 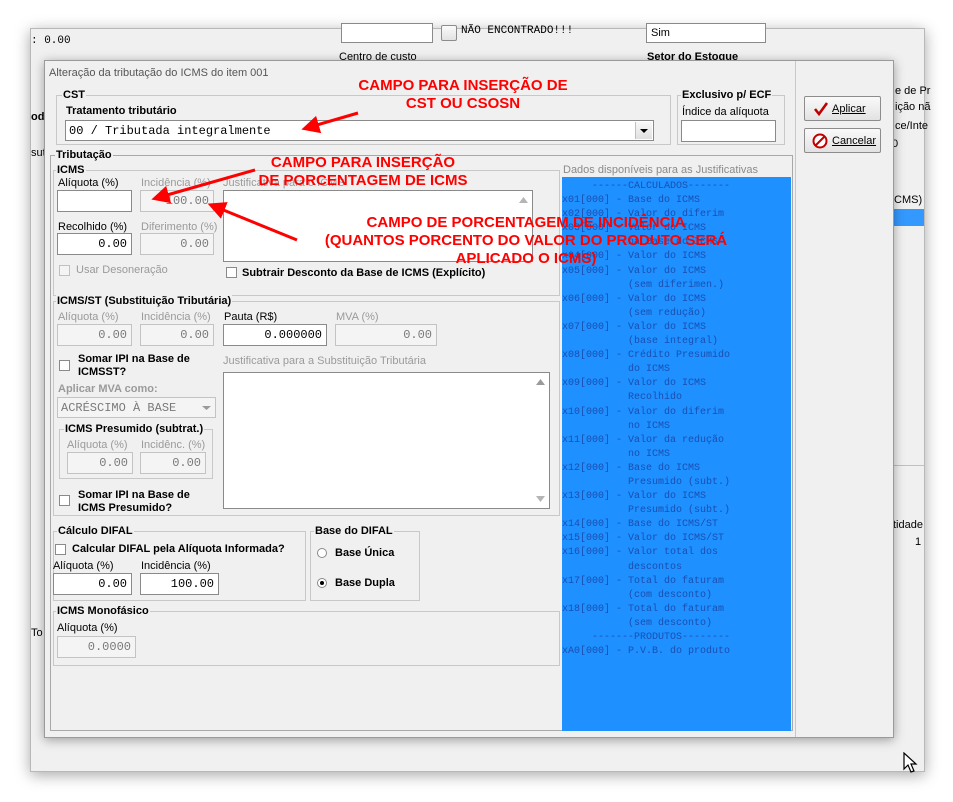 What do you see at coordinates (363, 162) in the screenshot?
I see `annotation-aliquota-line1: CAMPO PARA INSERÇÃO` at bounding box center [363, 162].